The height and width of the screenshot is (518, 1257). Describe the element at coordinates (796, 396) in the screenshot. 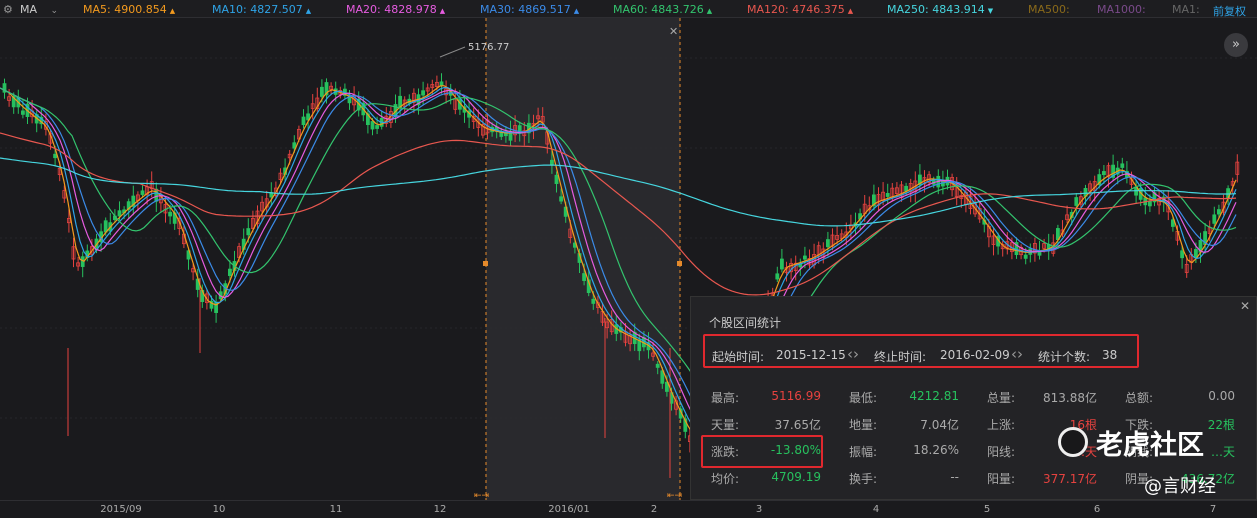

I see `stat-value: 5116.99` at that location.